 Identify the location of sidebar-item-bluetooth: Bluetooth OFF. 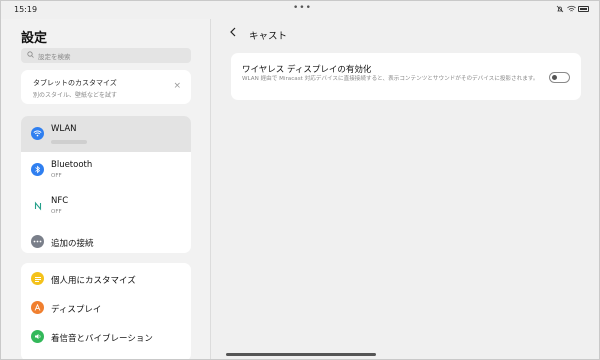
(106, 170).